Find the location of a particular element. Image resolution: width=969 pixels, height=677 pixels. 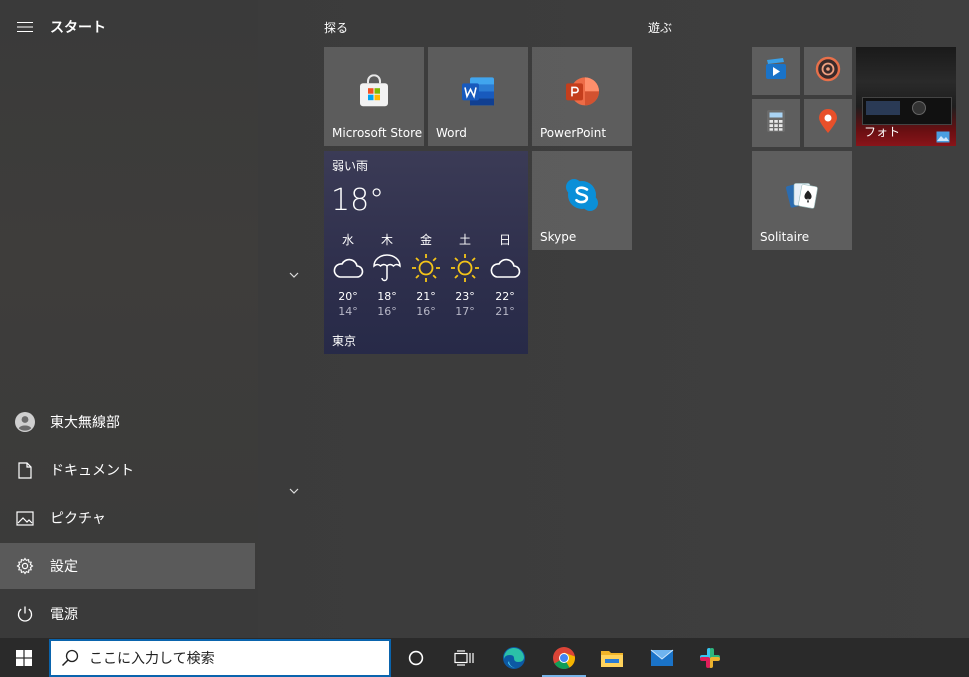

picture-icon is located at coordinates (25, 518).